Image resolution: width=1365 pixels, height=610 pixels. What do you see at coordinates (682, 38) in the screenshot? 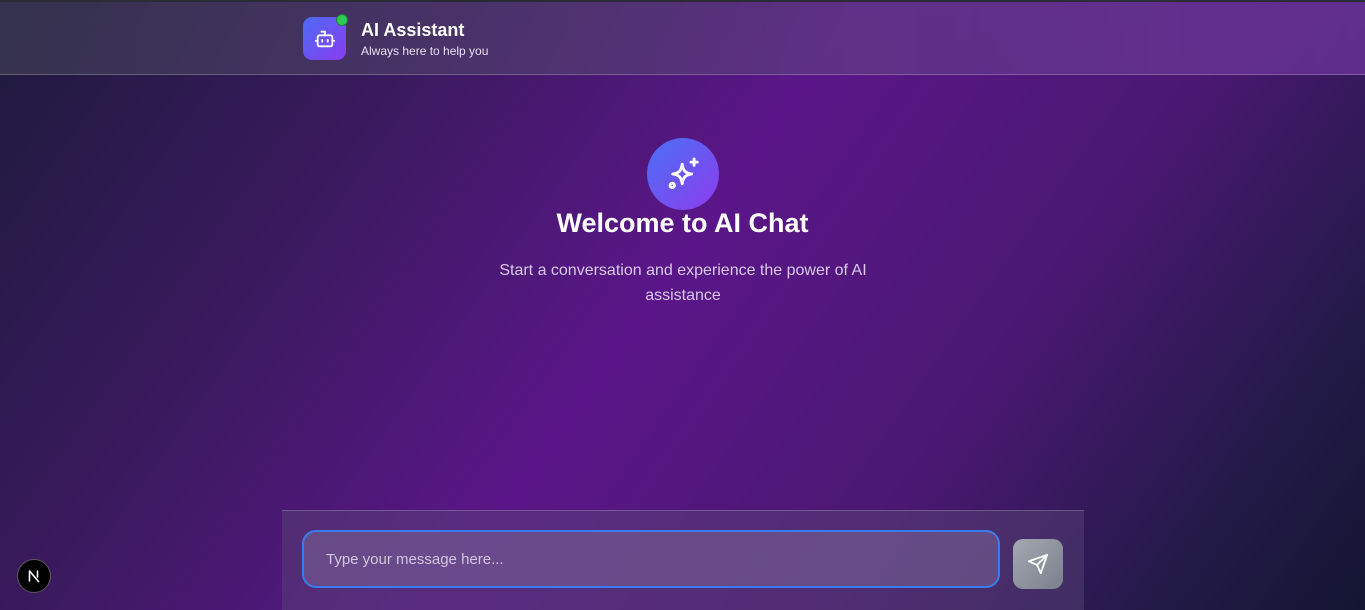
I see `chat-header: AI Assistant Always here to help you` at bounding box center [682, 38].